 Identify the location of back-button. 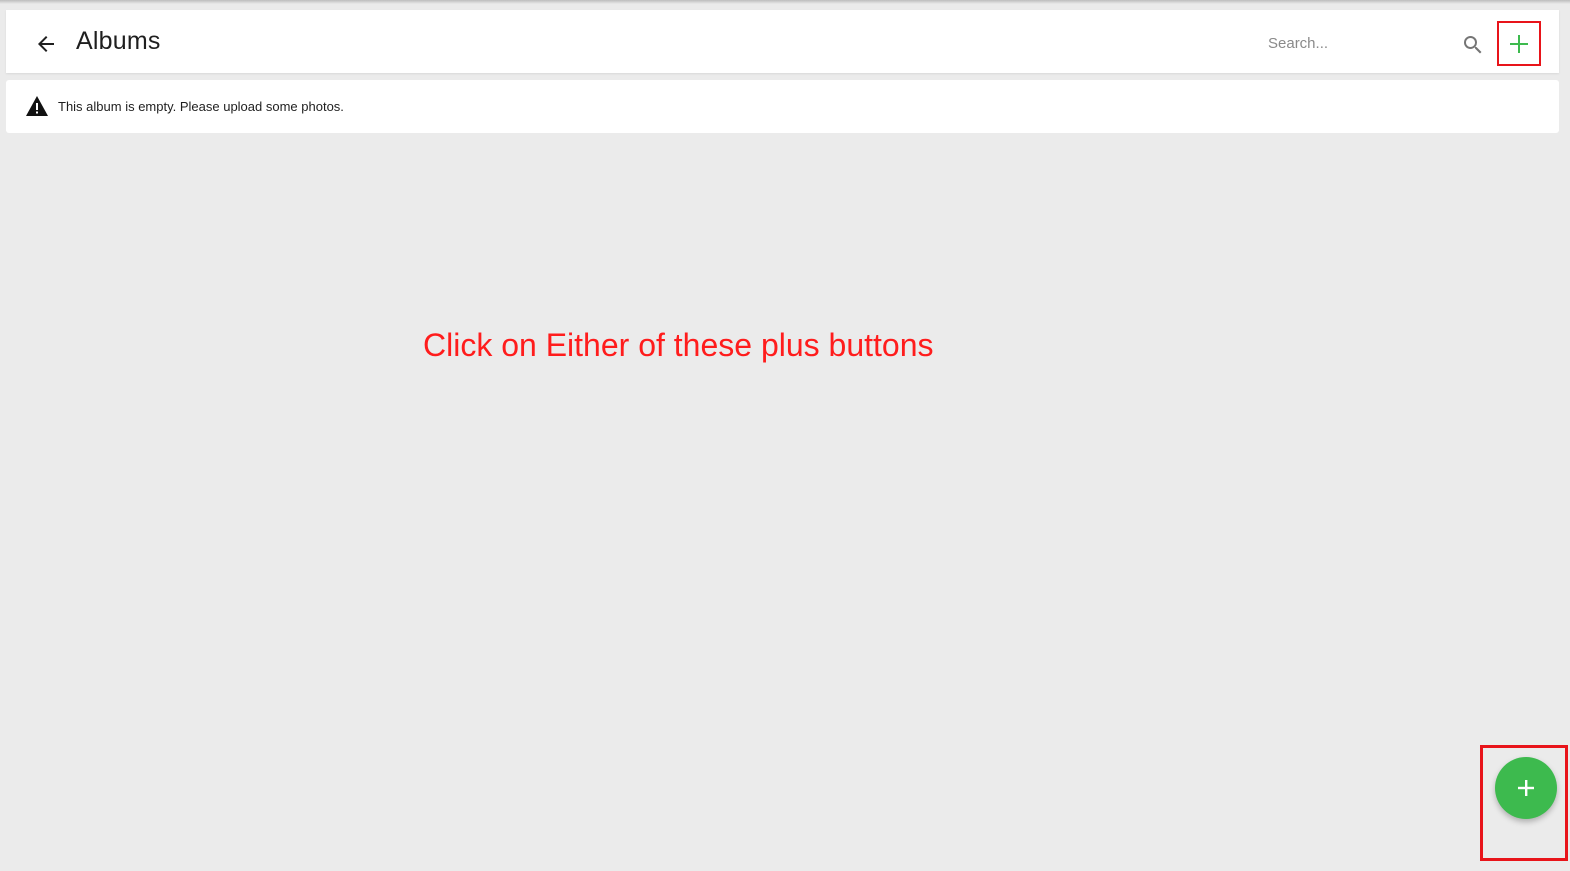
(46, 44).